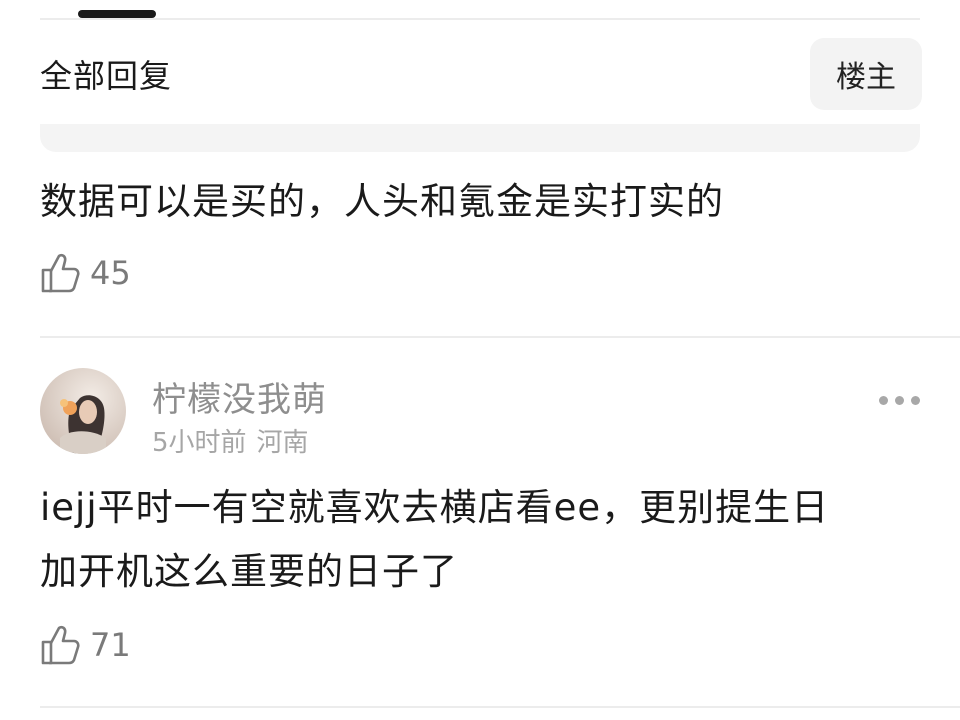  Describe the element at coordinates (435, 507) in the screenshot. I see `comment-text-line: iejj平时一有空就喜欢去横店看ee，更别提生日` at that location.